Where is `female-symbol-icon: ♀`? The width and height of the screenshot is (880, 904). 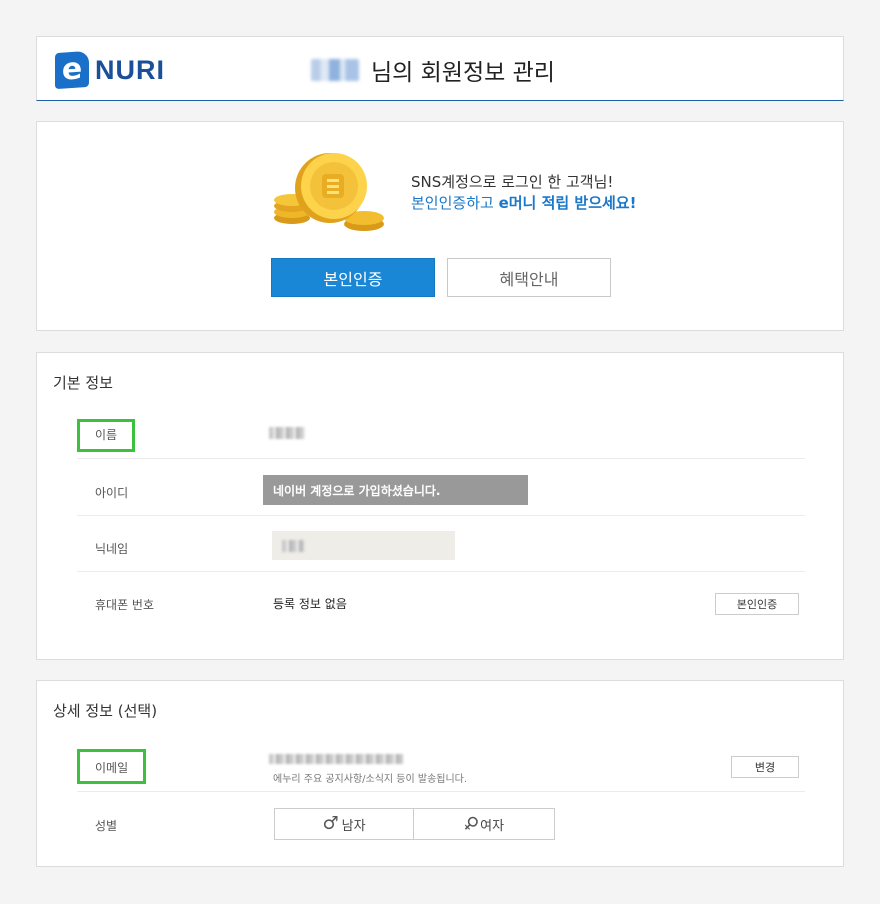
female-symbol-icon: ♀ is located at coordinates (470, 823).